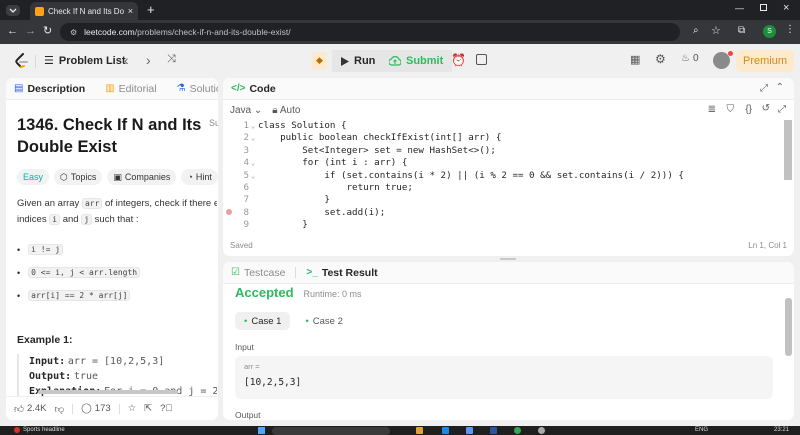 Image resolution: width=800 pixels, height=435 pixels. What do you see at coordinates (33, 177) in the screenshot?
I see `difficulty-badge: Easy` at bounding box center [33, 177].